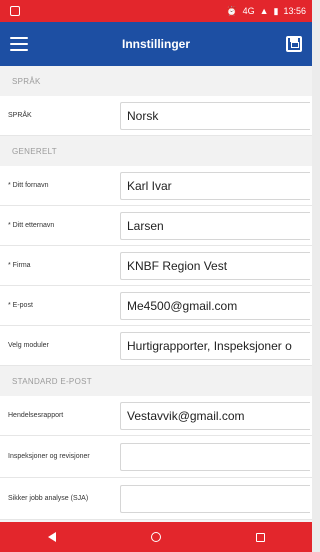  Describe the element at coordinates (28, 345) in the screenshot. I see `modules-label: Velg moduler` at that location.